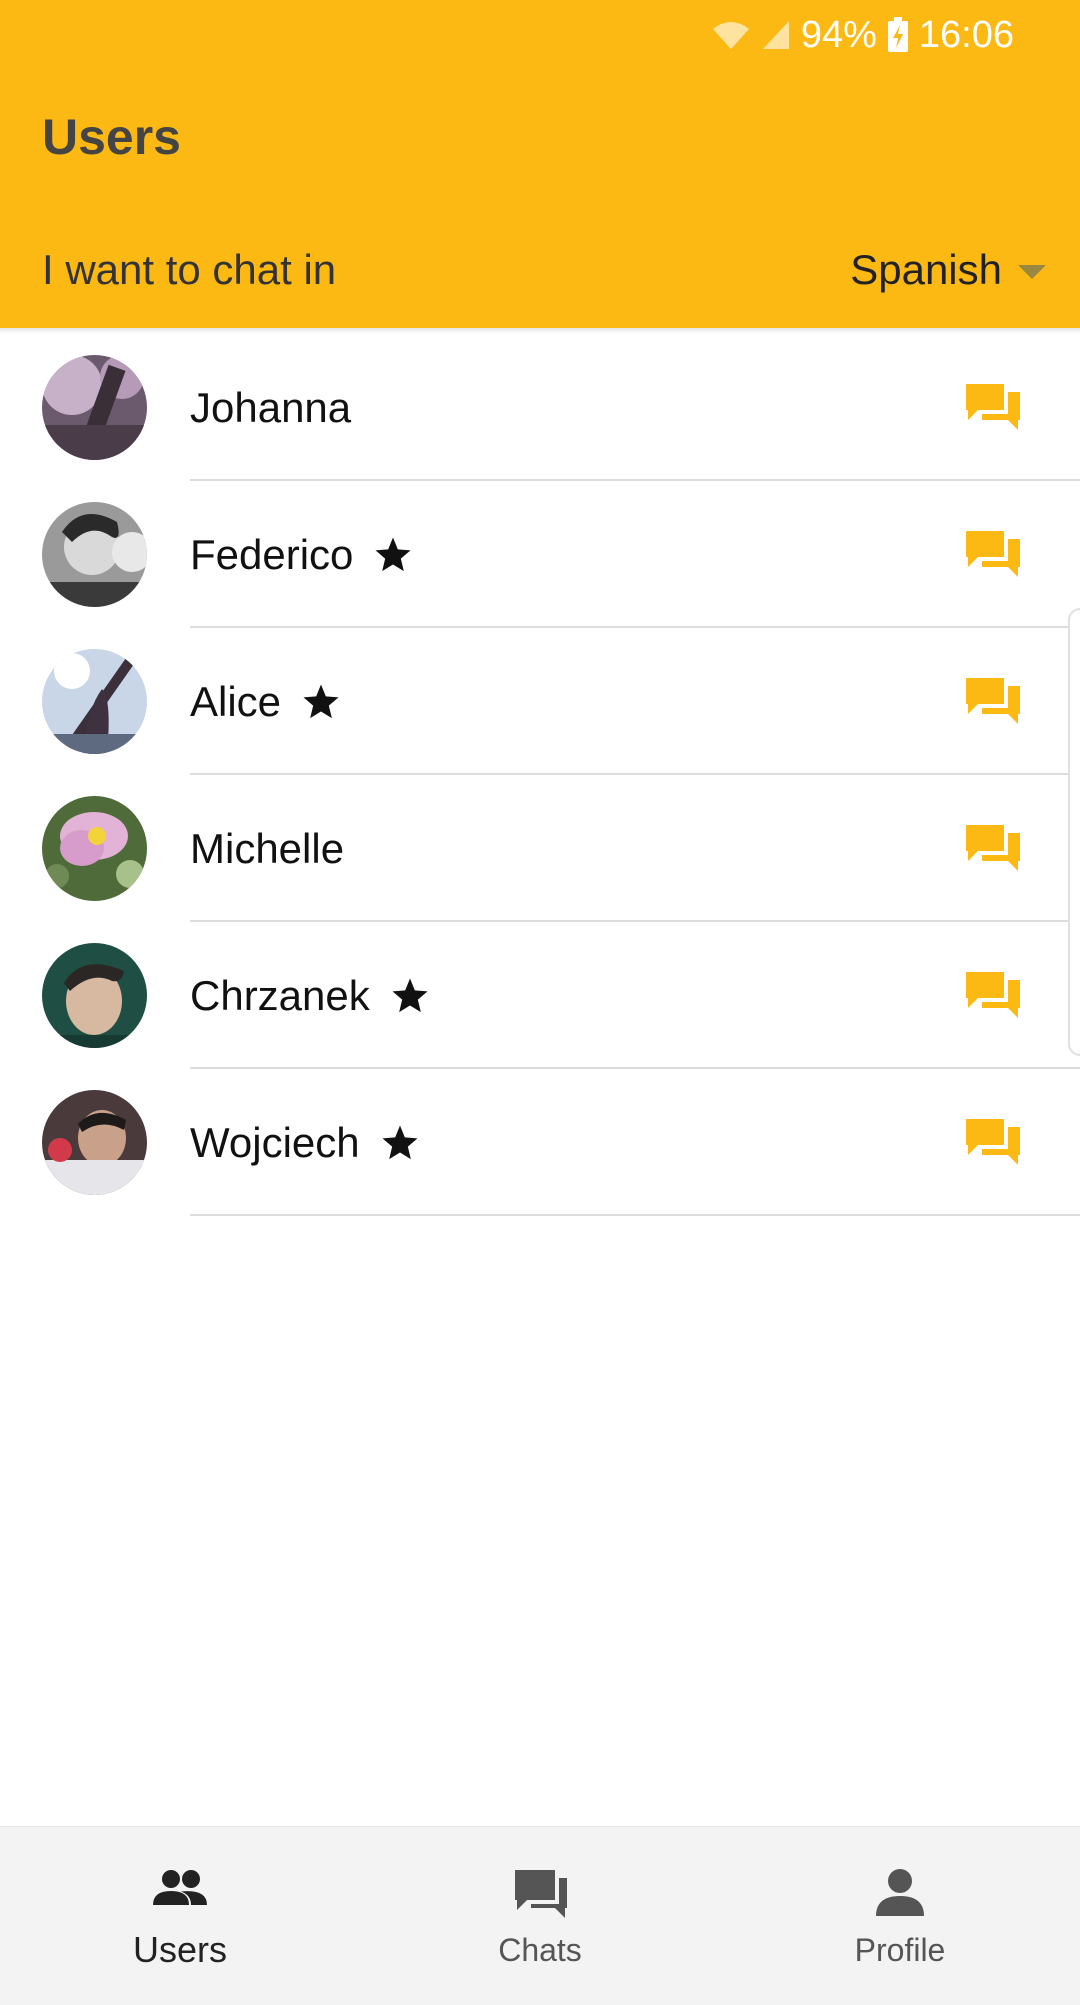 This screenshot has width=1080, height=2005. Describe the element at coordinates (540, 1949) in the screenshot. I see `tab-chats-label: Chats` at that location.